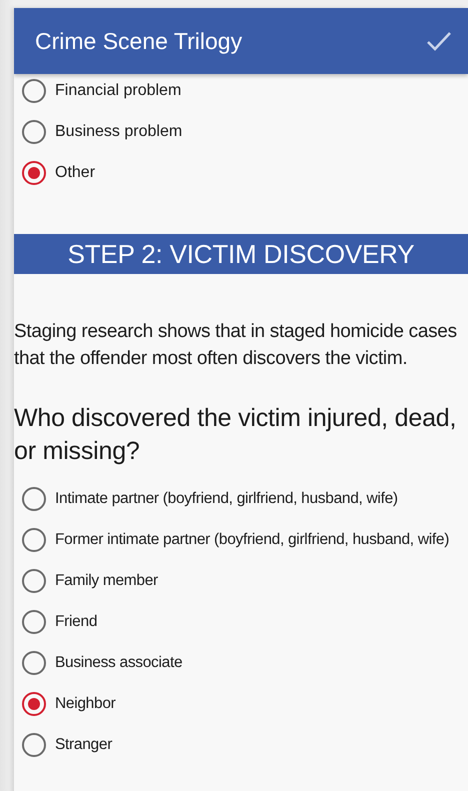 This screenshot has height=791, width=468. I want to click on intro-paragraph: Staging research shows that in staged homicide cases that the offender most often discovers the victim., so click(236, 345).